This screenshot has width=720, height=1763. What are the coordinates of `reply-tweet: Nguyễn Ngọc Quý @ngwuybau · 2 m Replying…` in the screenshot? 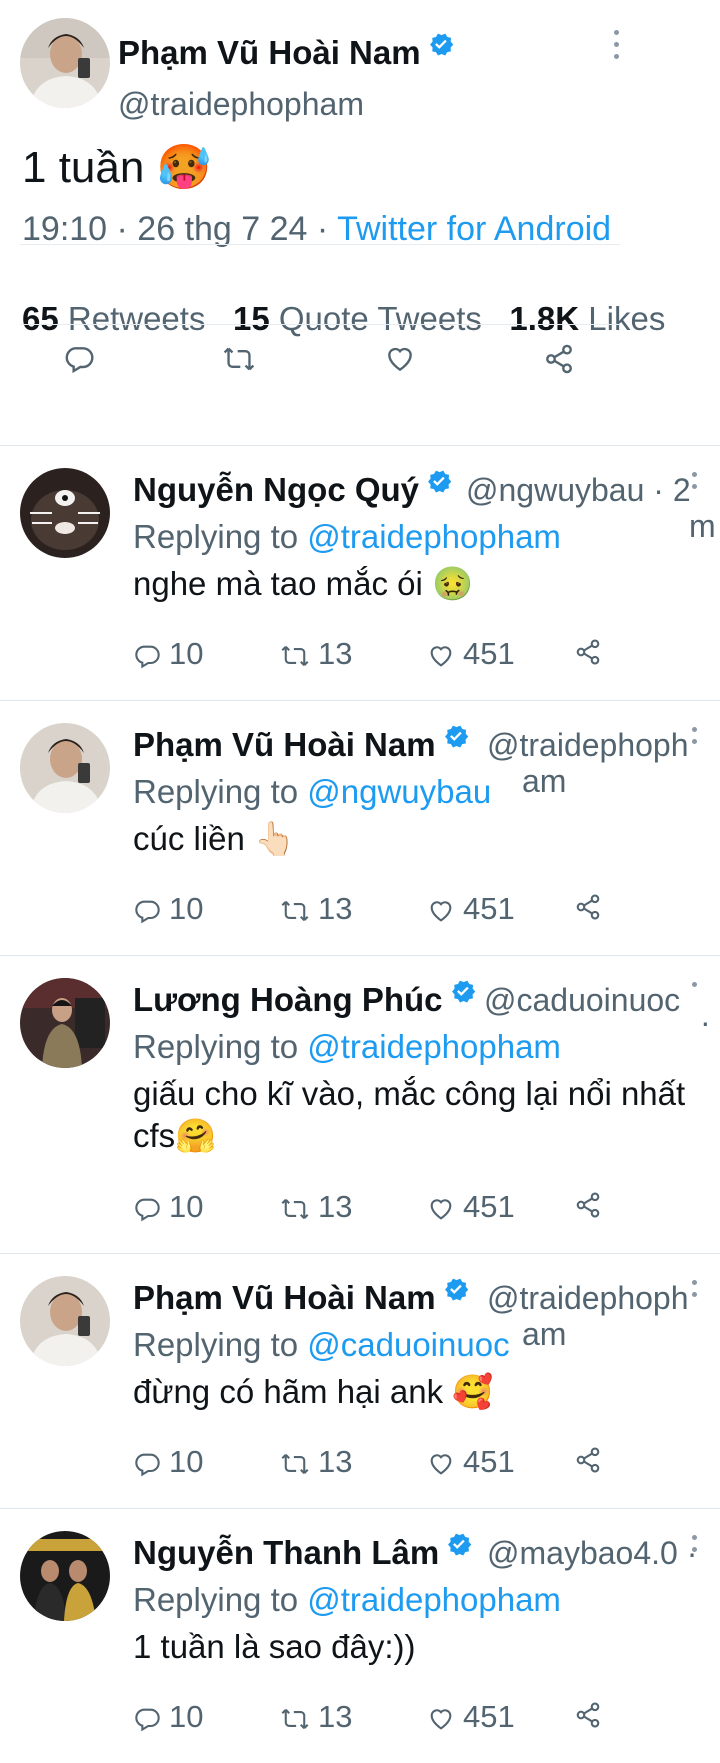 It's located at (360, 573).